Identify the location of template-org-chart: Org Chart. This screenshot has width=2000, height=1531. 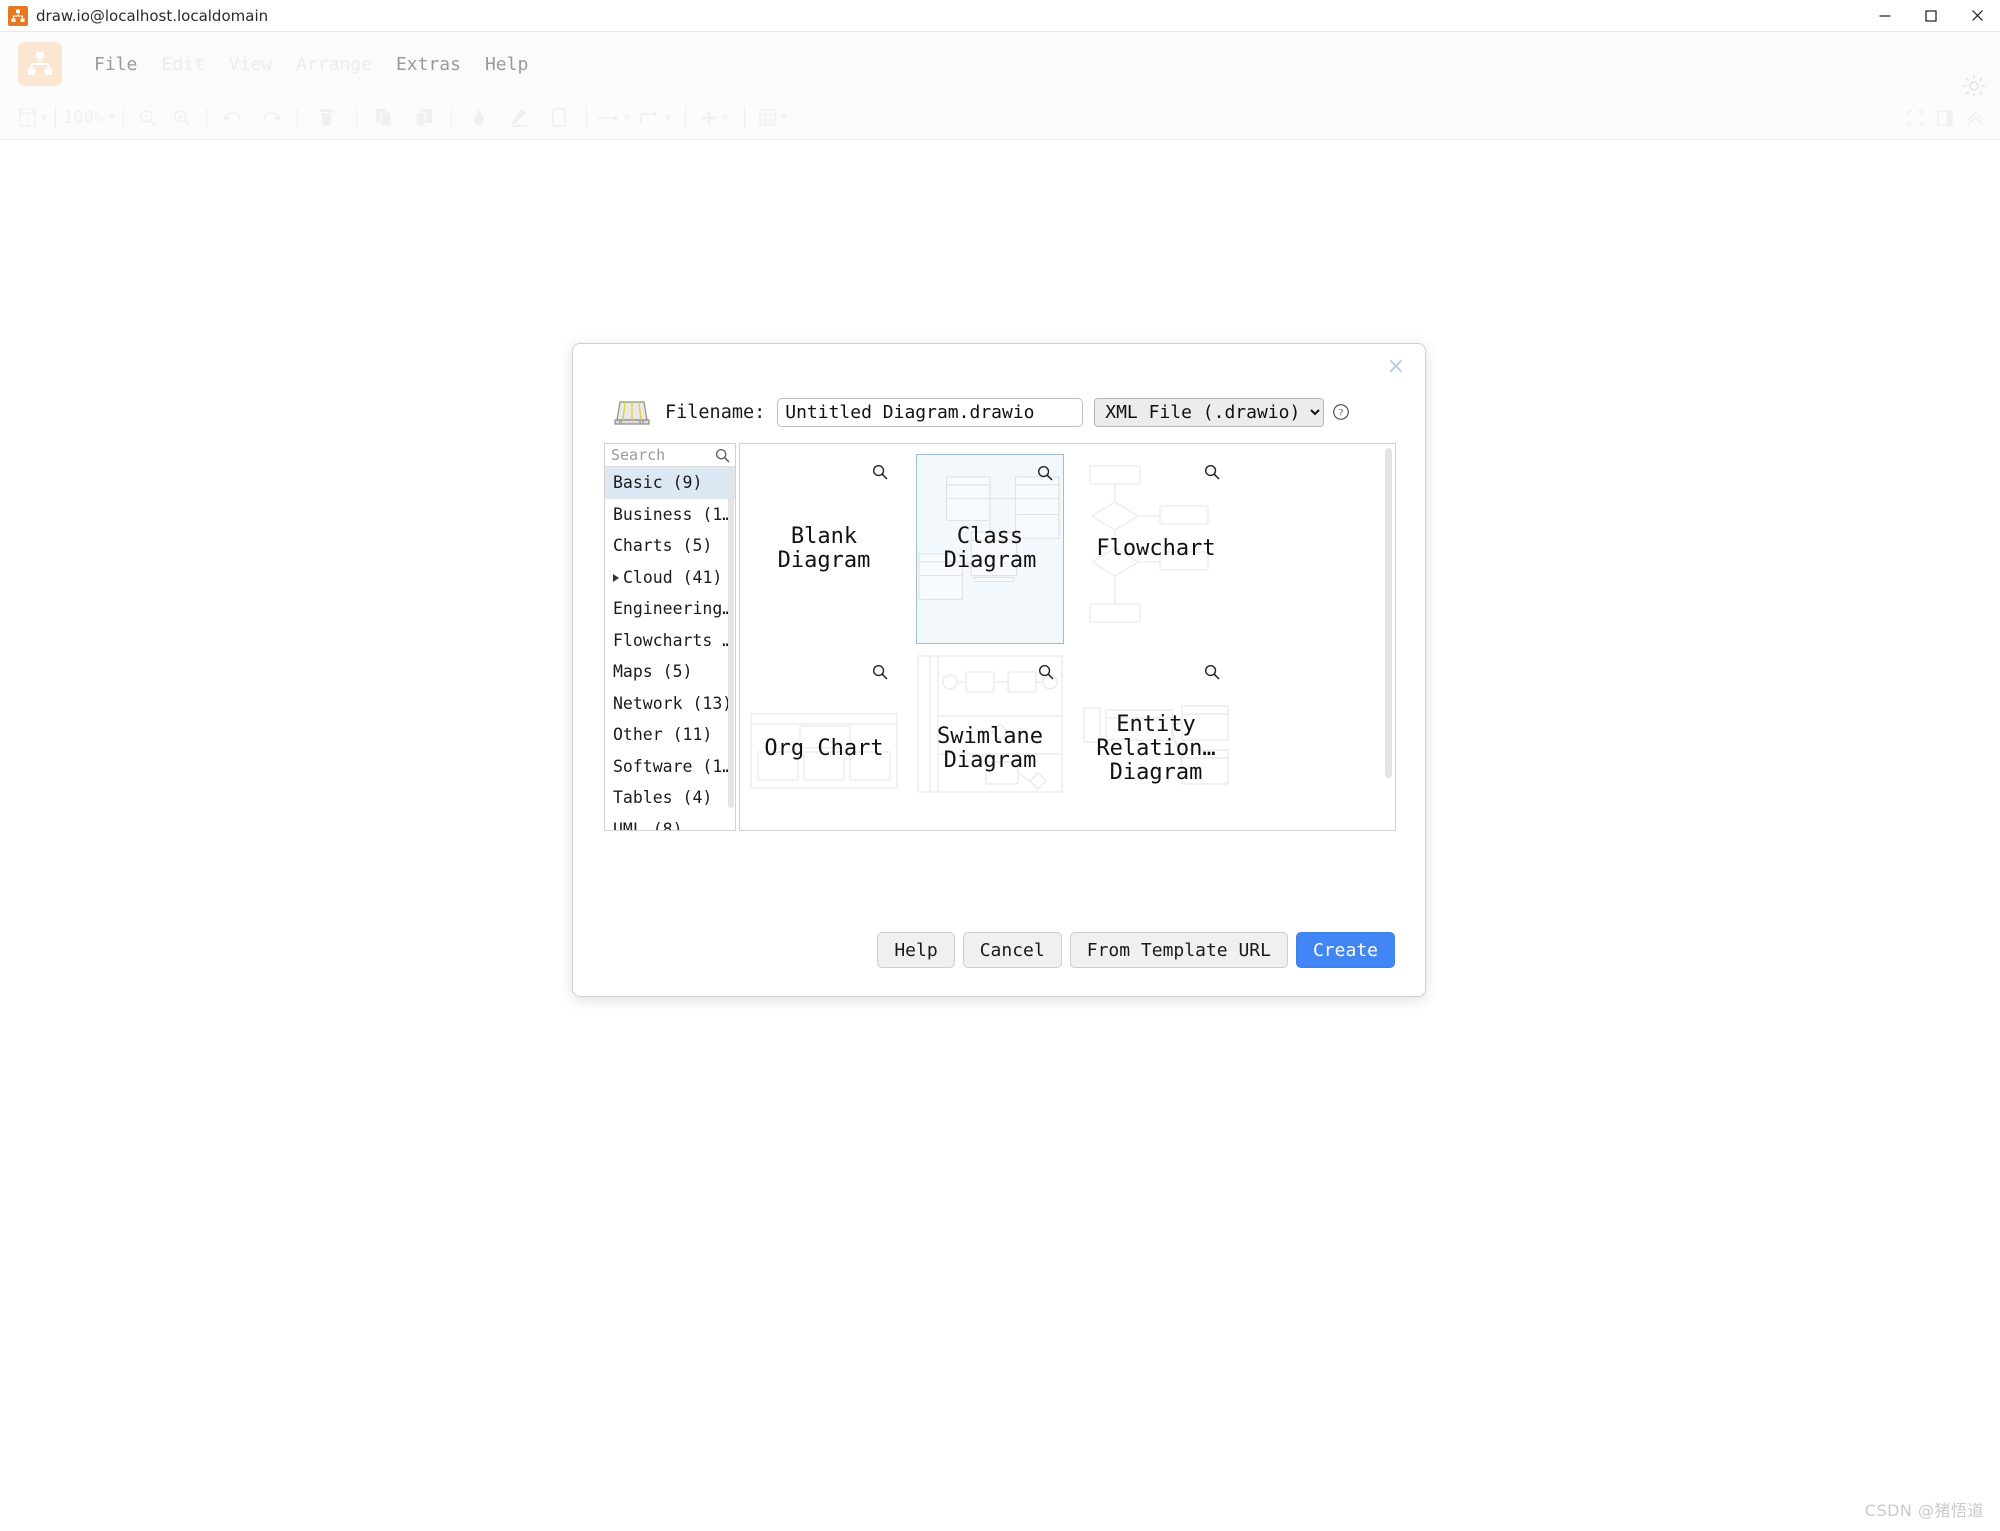
(824, 742).